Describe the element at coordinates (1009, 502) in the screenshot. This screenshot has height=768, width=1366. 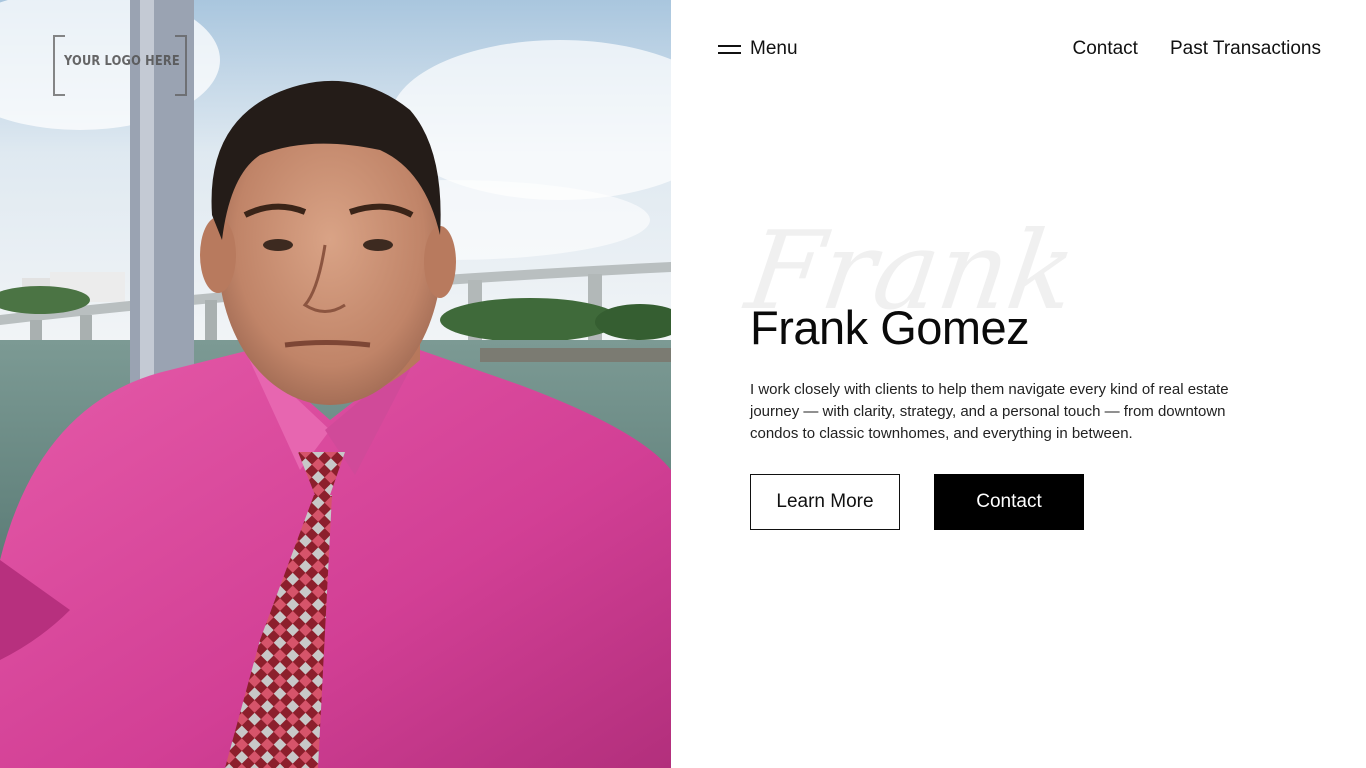
I see `contact-button: Contact` at that location.